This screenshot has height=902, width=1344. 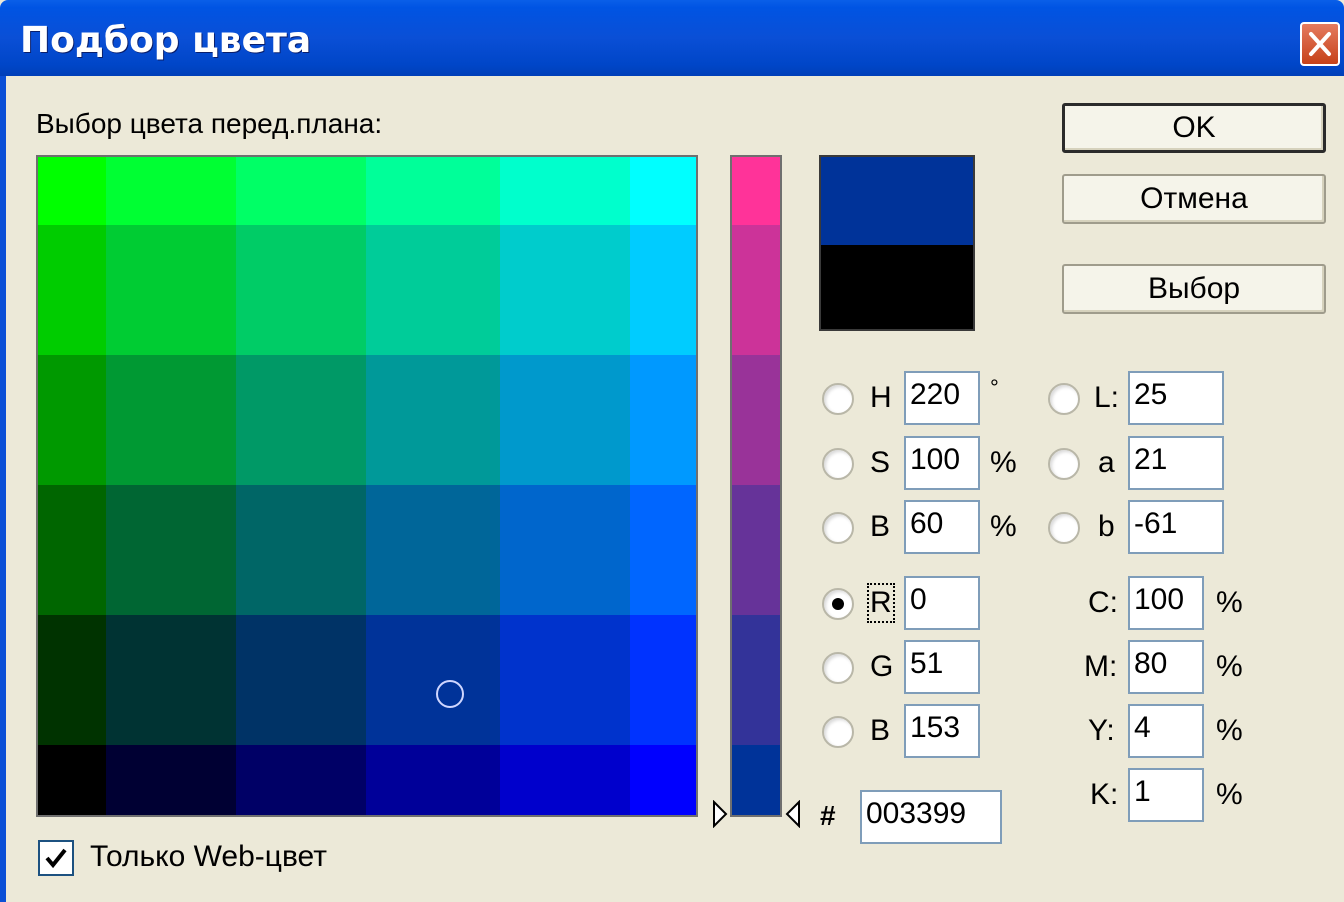 I want to click on web-only-checkbox, so click(x=56, y=858).